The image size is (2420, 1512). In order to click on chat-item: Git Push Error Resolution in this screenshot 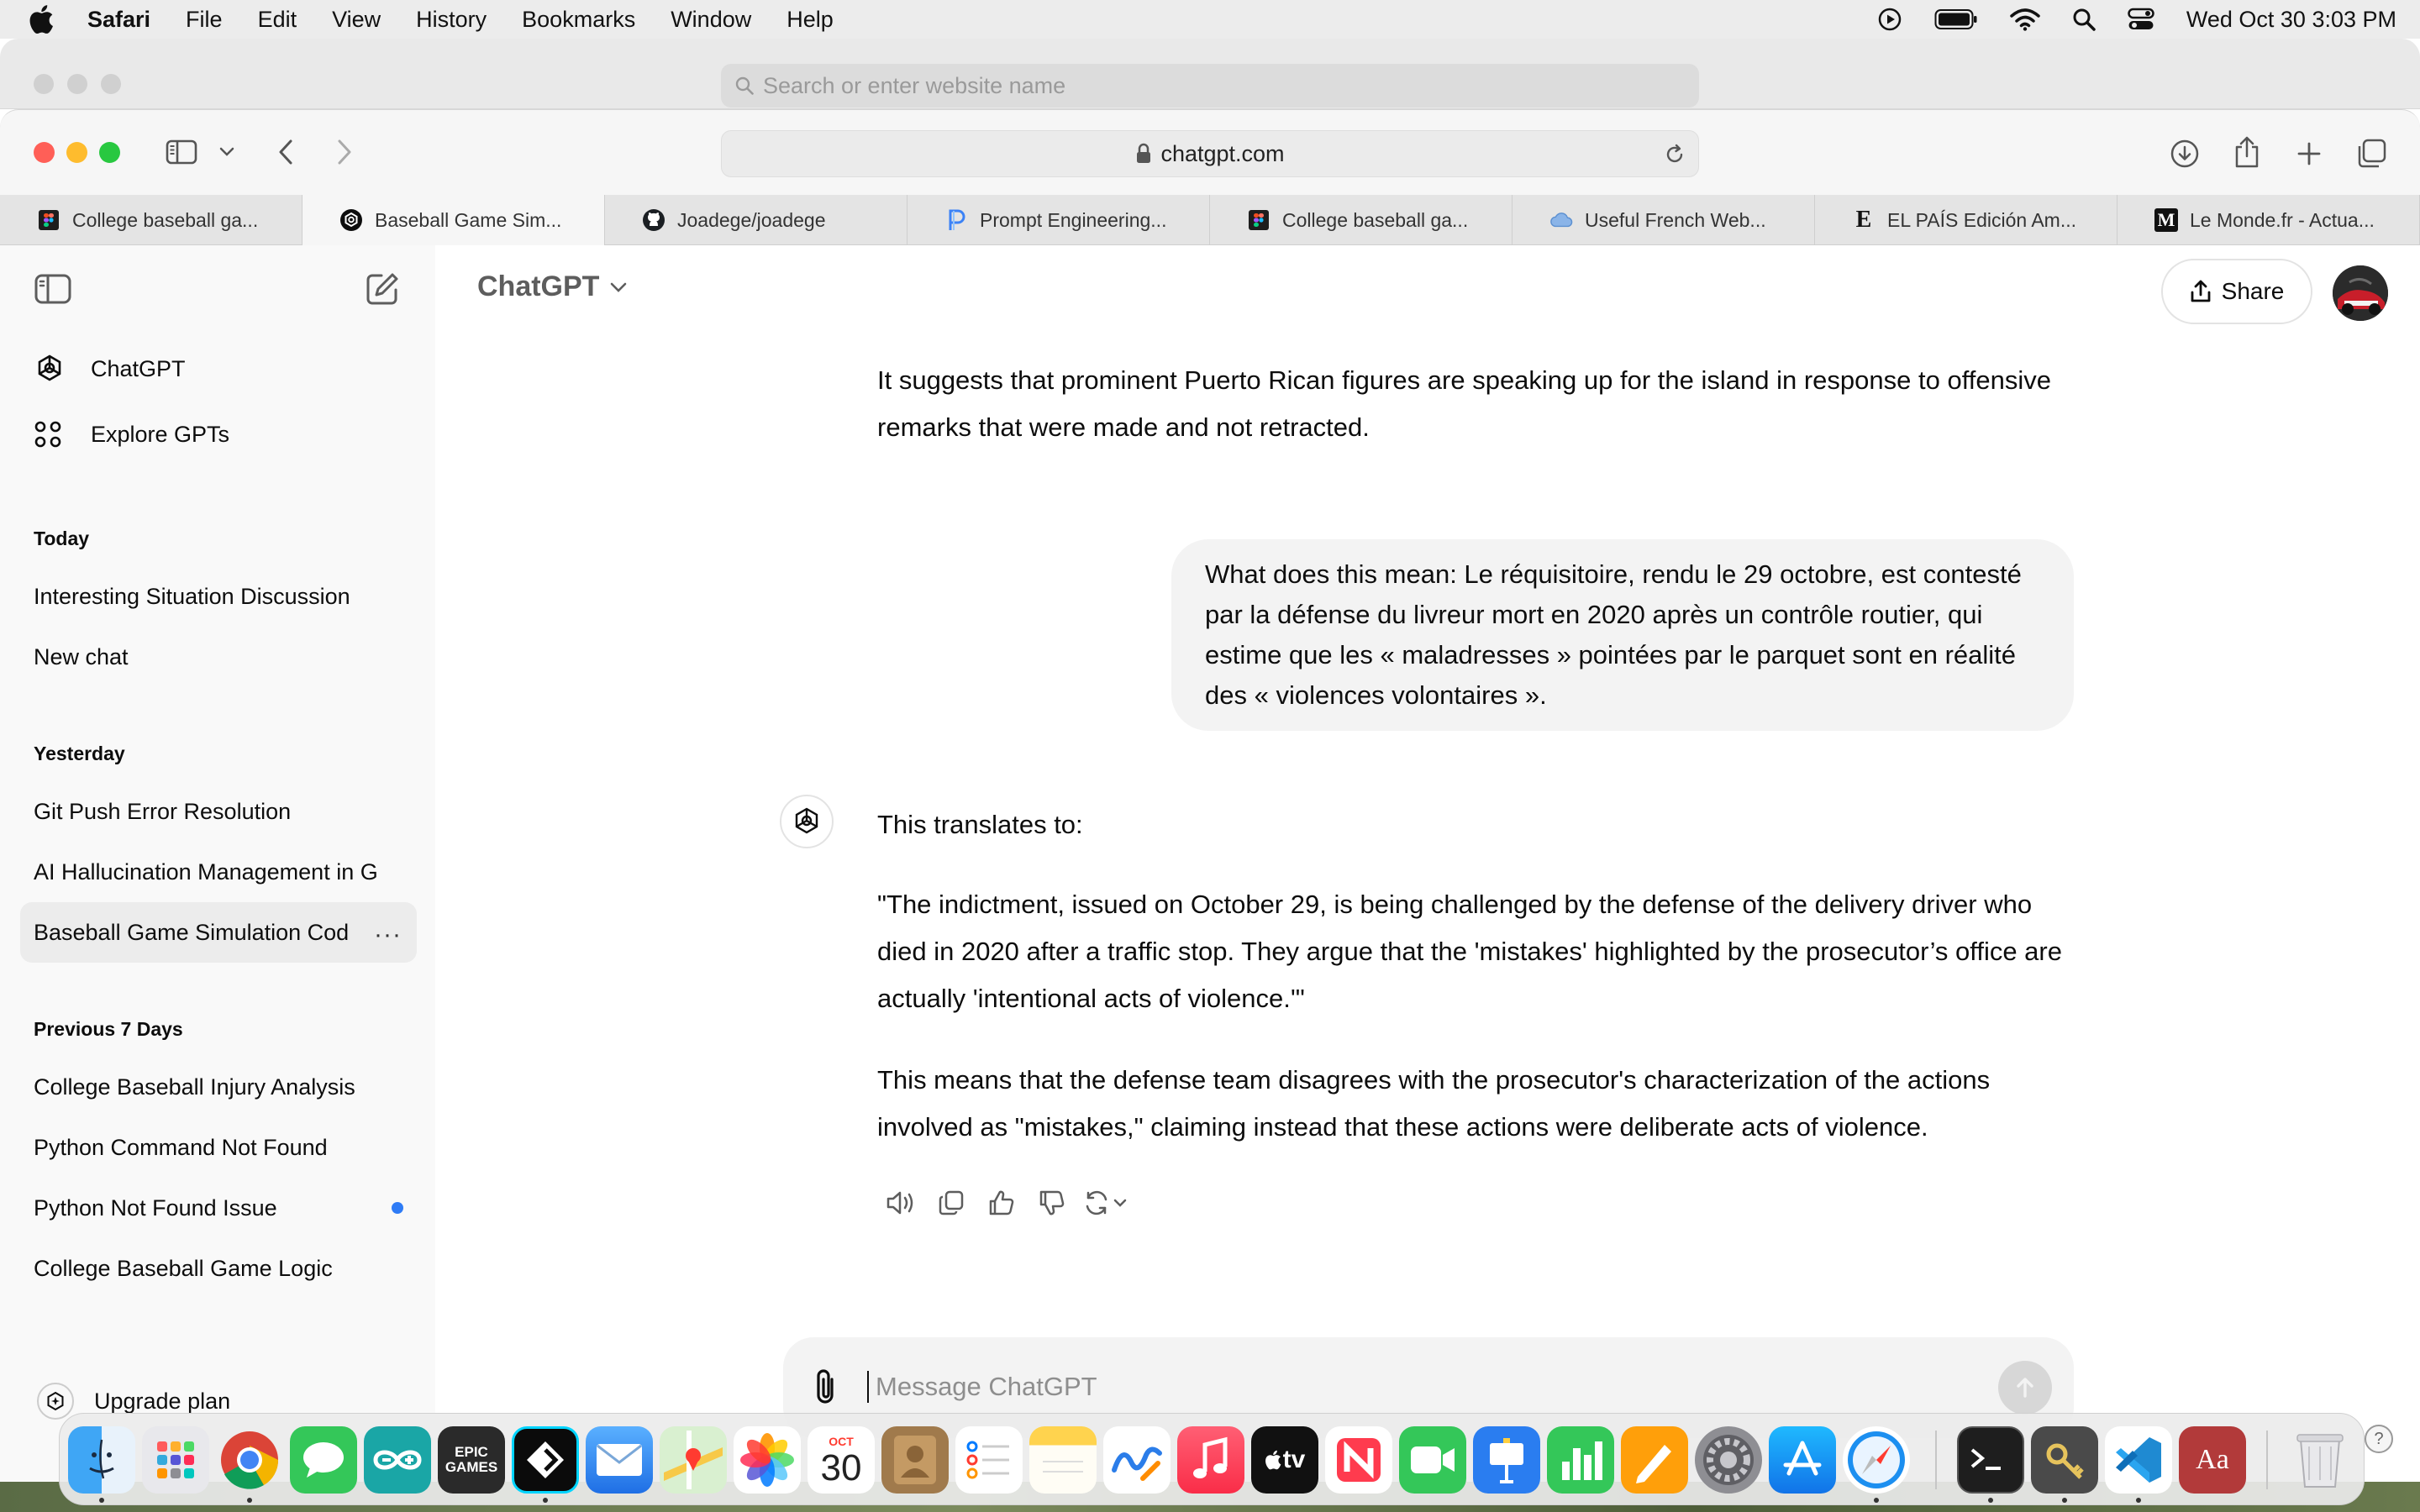, I will do `click(218, 811)`.